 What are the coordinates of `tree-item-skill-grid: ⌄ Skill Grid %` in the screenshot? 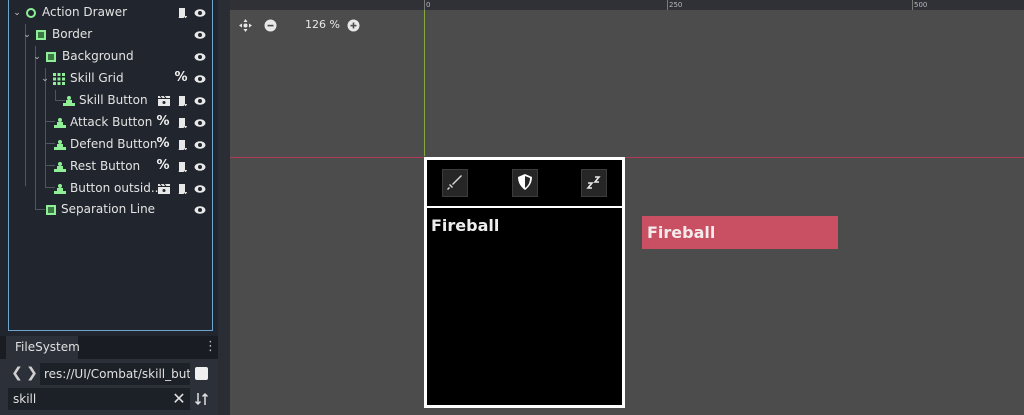 It's located at (110, 79).